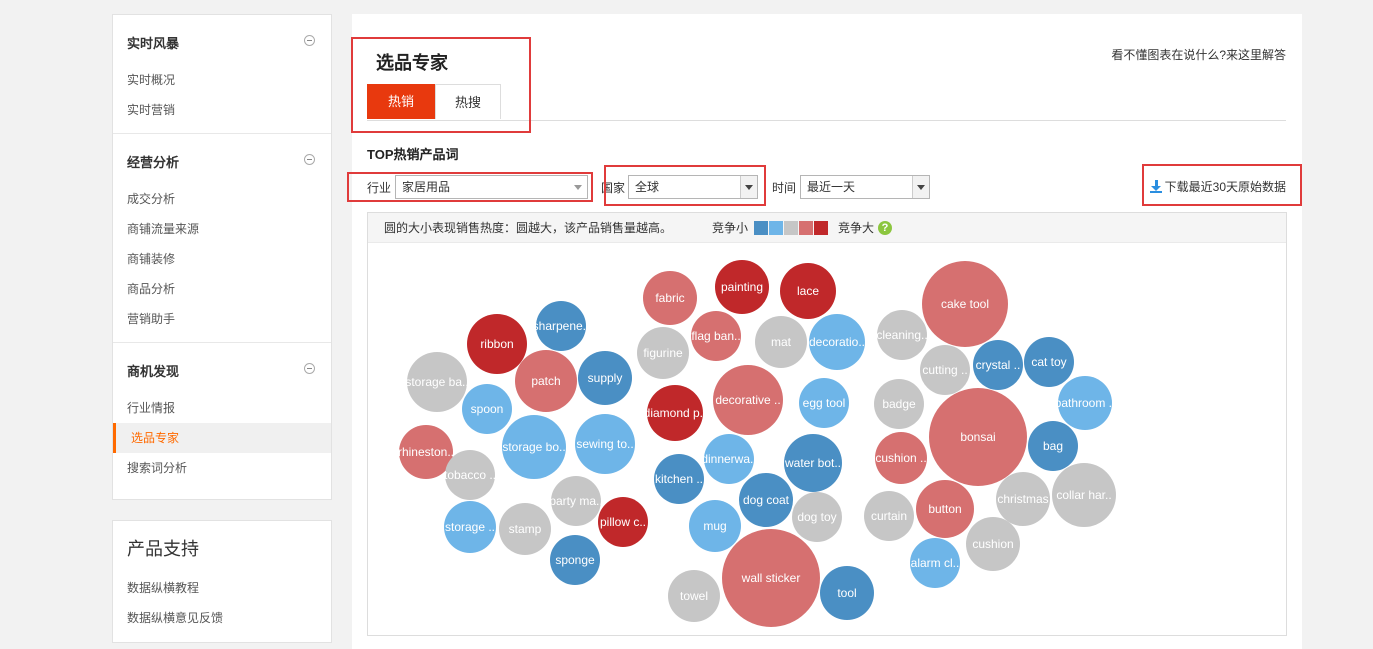  I want to click on bubble-christmas: christmas, so click(1023, 499).